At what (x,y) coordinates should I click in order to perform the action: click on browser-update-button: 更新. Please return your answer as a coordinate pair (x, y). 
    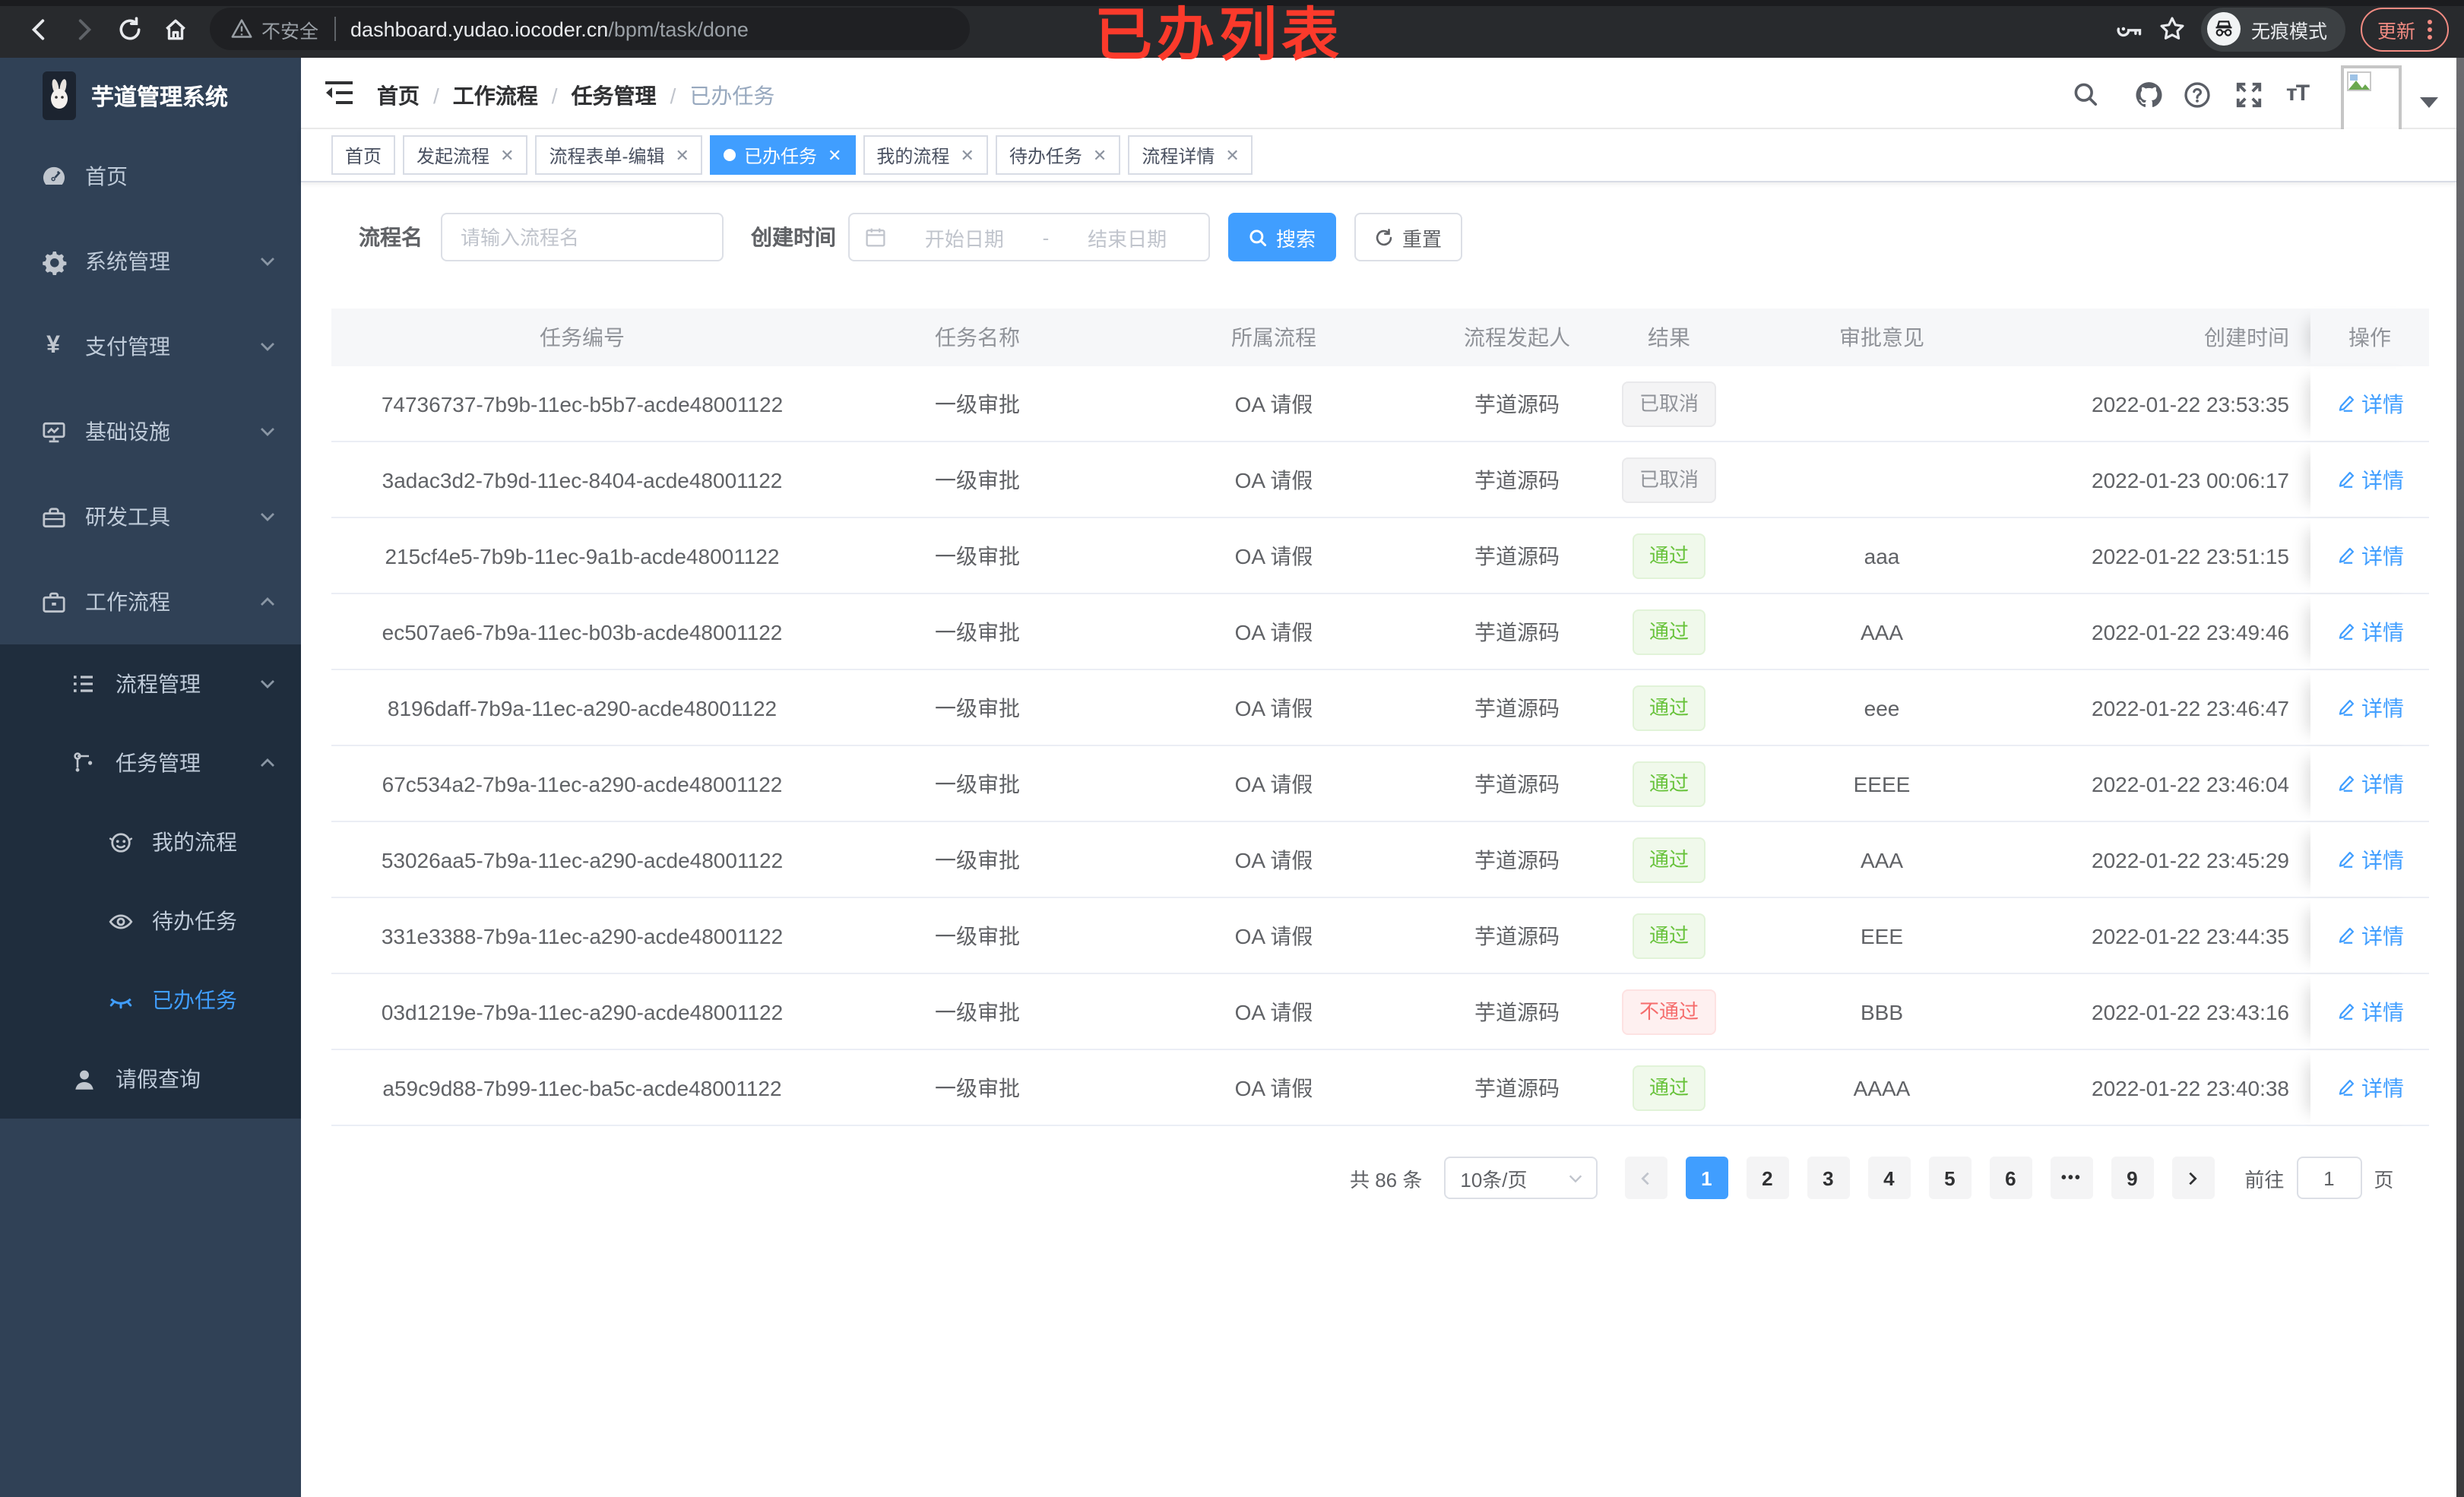
    Looking at the image, I should click on (2404, 29).